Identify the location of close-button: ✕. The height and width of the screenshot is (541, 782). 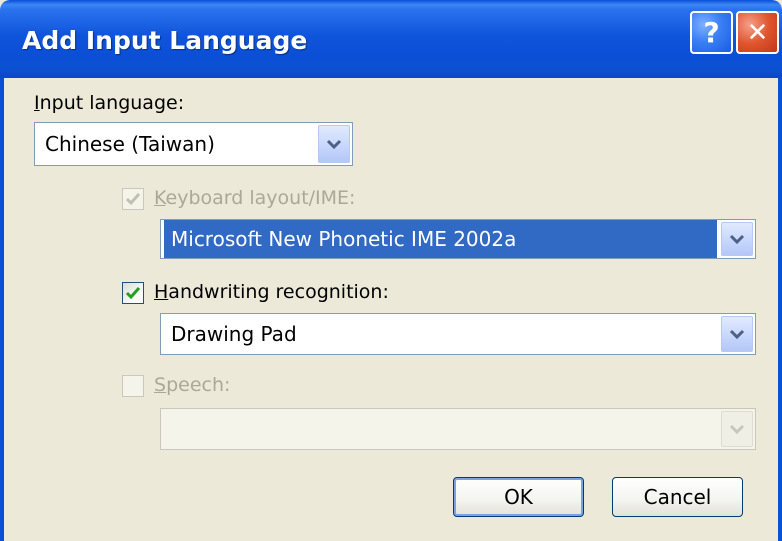
(757, 32).